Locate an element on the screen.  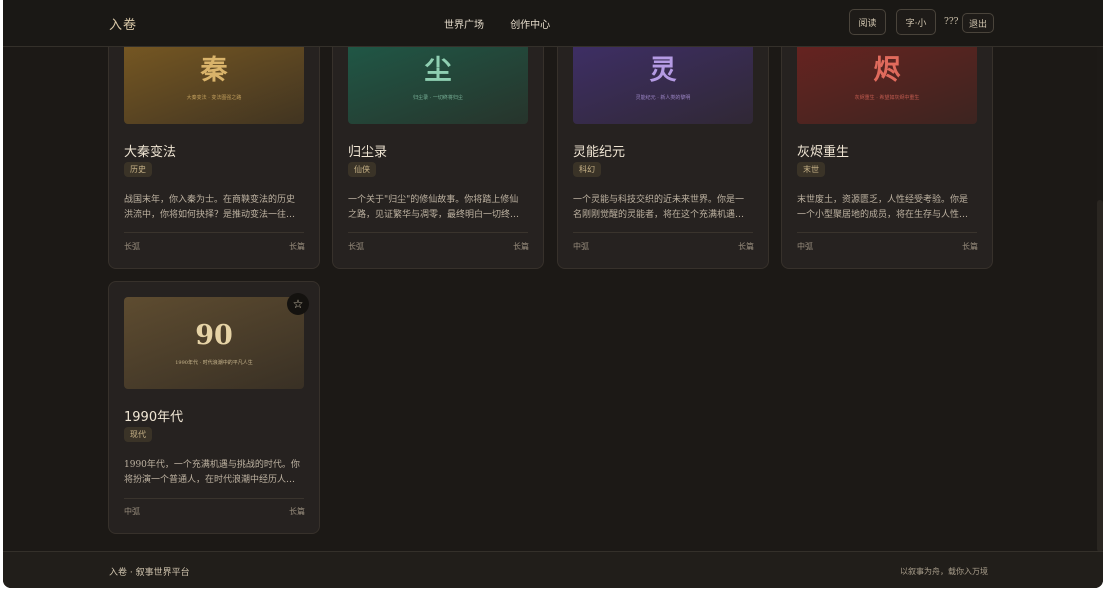
scrollbar-thumb is located at coordinates (1100, 376).